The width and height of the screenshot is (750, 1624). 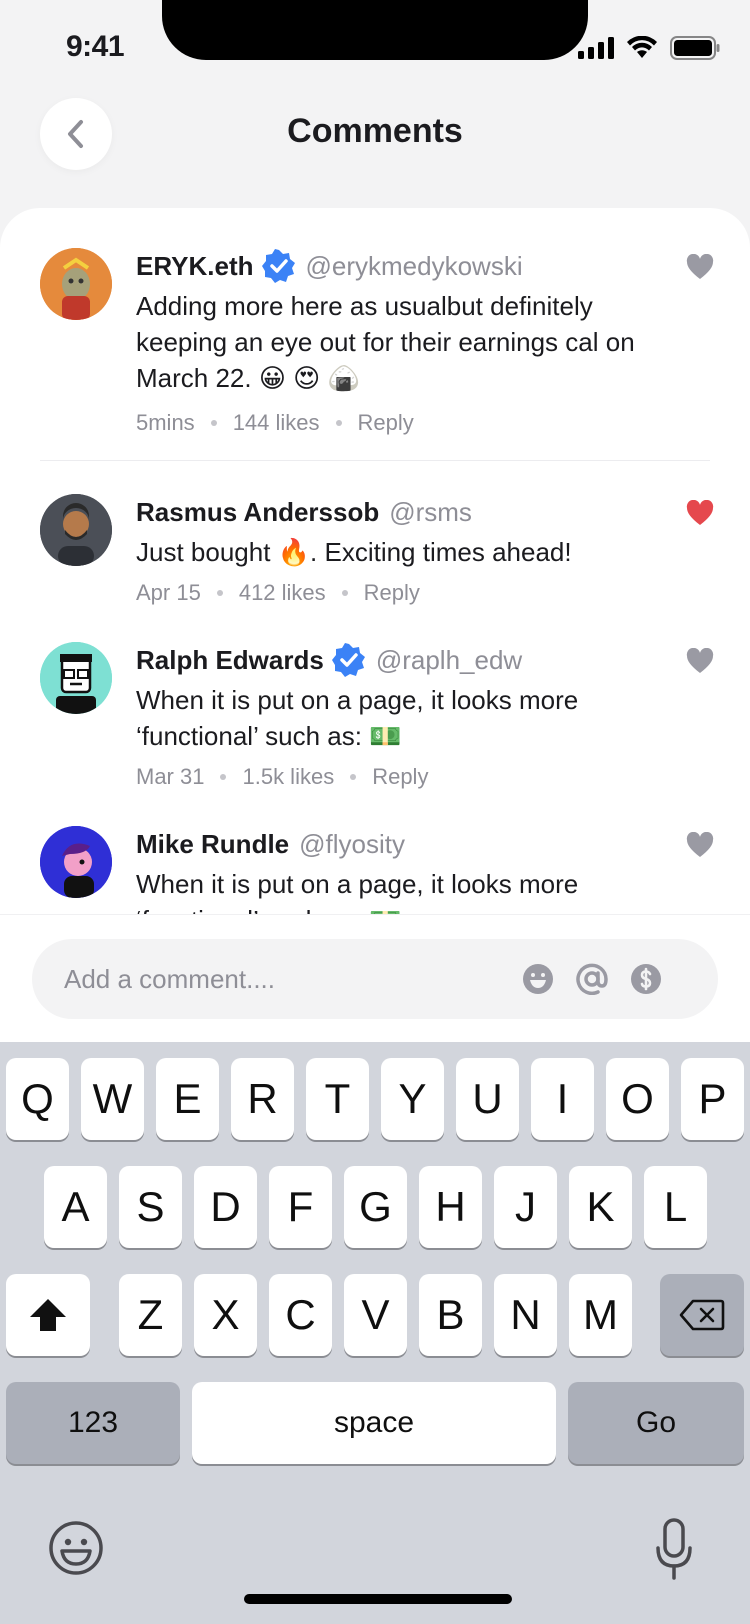 What do you see at coordinates (538, 979) in the screenshot?
I see `emoji-icon` at bounding box center [538, 979].